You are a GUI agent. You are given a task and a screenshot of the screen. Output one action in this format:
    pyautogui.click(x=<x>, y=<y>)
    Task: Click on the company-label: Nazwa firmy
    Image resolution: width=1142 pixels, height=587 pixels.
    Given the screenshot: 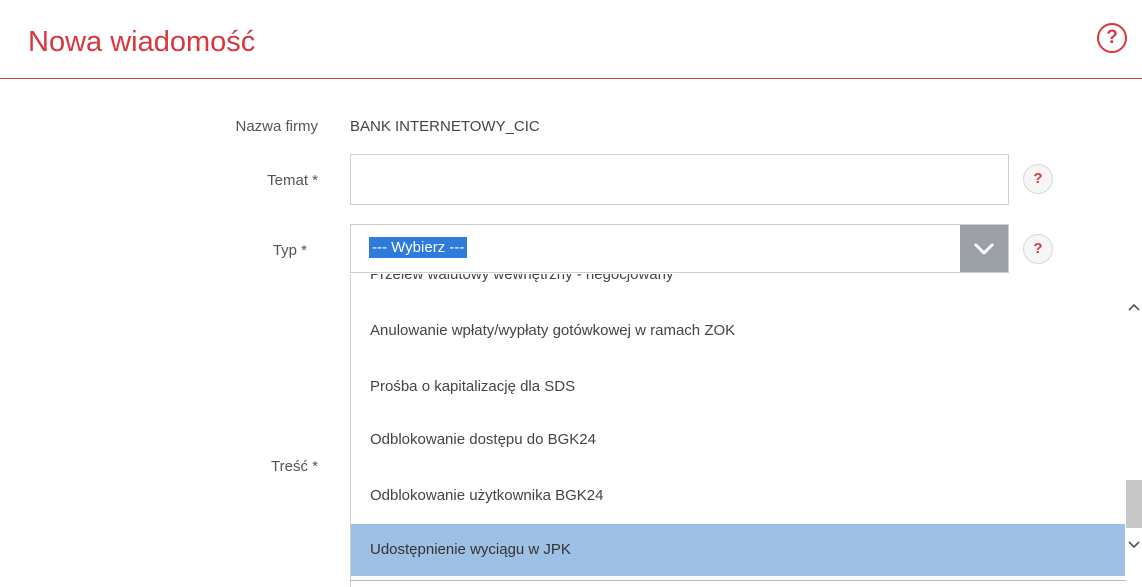 What is the action you would take?
    pyautogui.click(x=276, y=126)
    